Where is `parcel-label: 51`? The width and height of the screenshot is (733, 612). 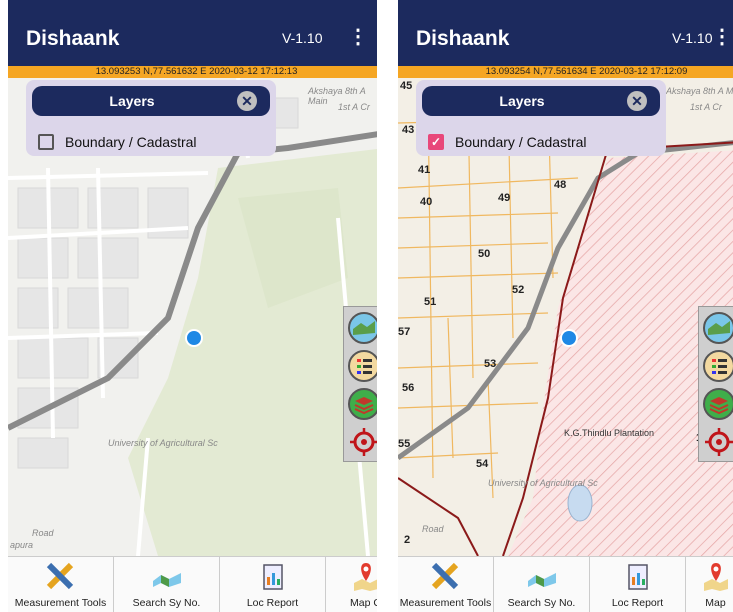 parcel-label: 51 is located at coordinates (430, 302).